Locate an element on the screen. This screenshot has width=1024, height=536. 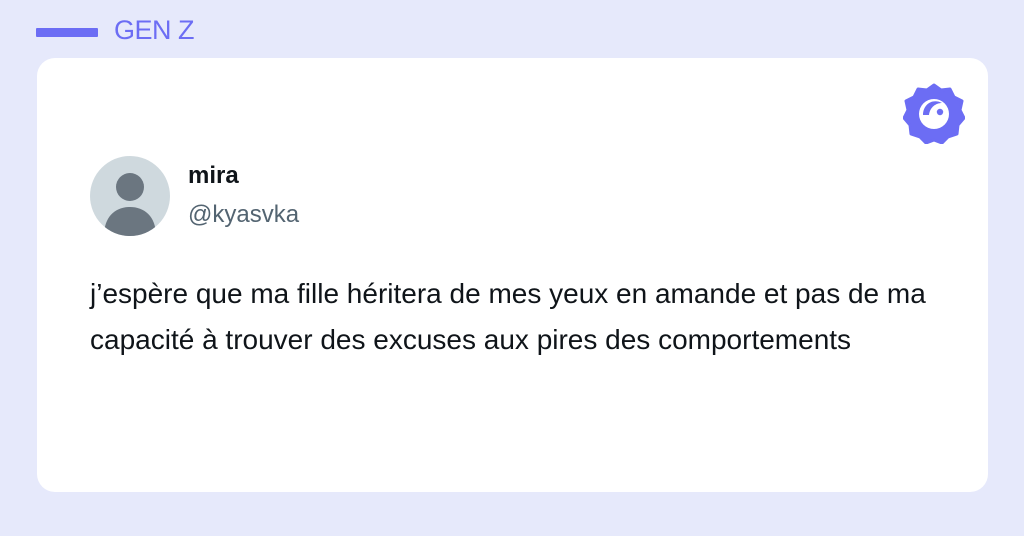
author-name: mira is located at coordinates (213, 176).